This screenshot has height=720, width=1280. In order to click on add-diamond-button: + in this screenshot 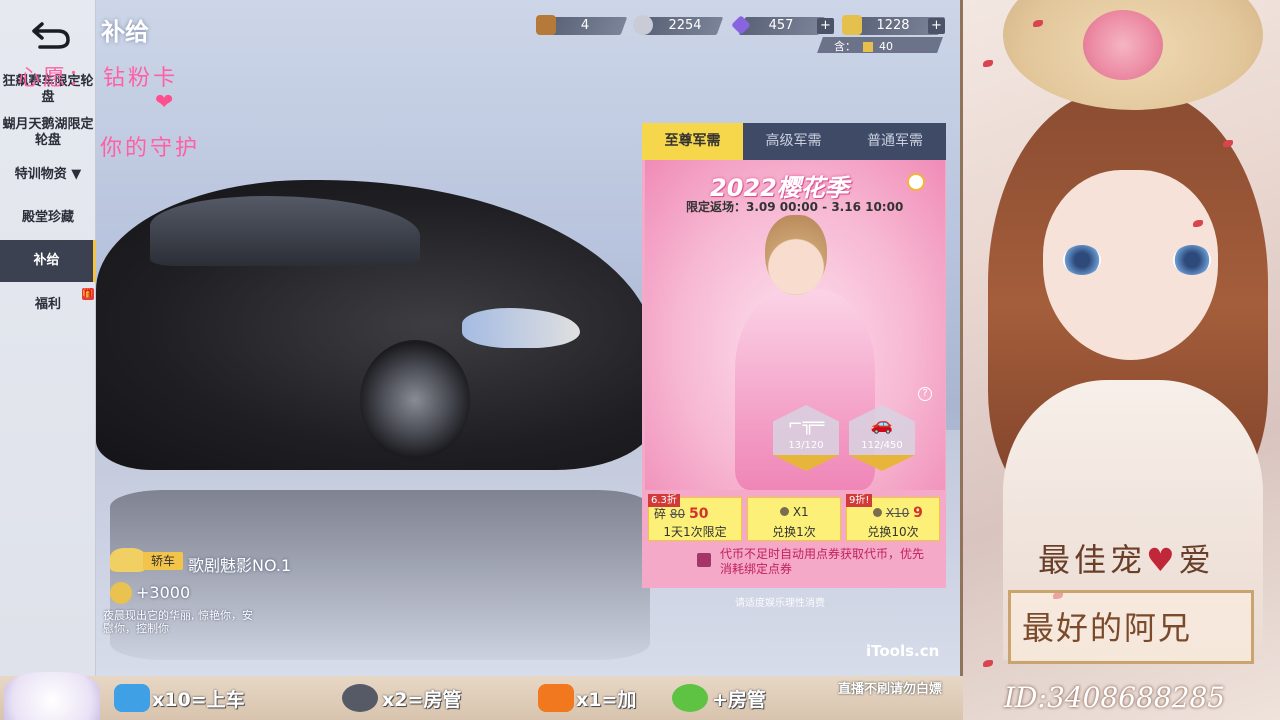, I will do `click(825, 26)`.